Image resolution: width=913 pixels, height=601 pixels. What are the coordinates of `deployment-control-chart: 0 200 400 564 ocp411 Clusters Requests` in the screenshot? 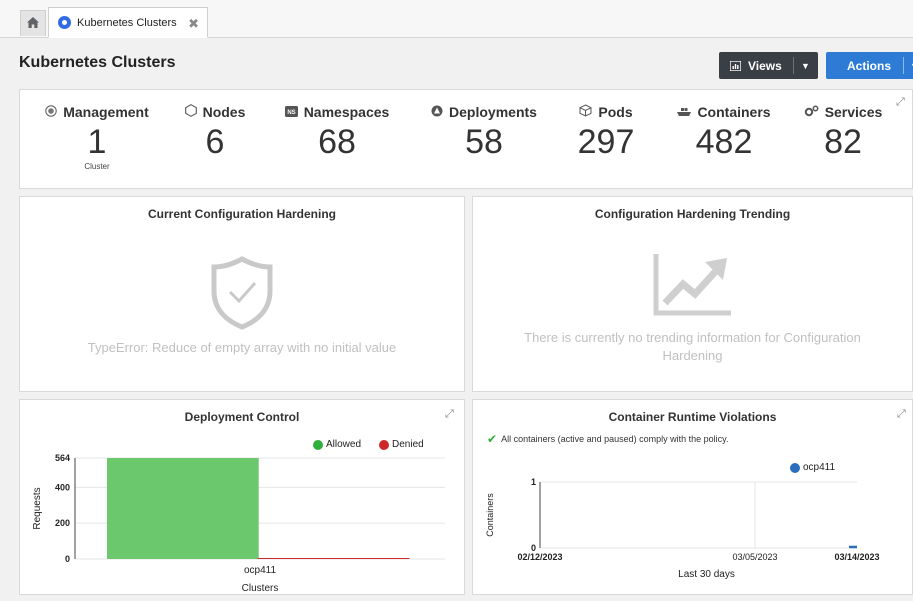 It's located at (238, 523).